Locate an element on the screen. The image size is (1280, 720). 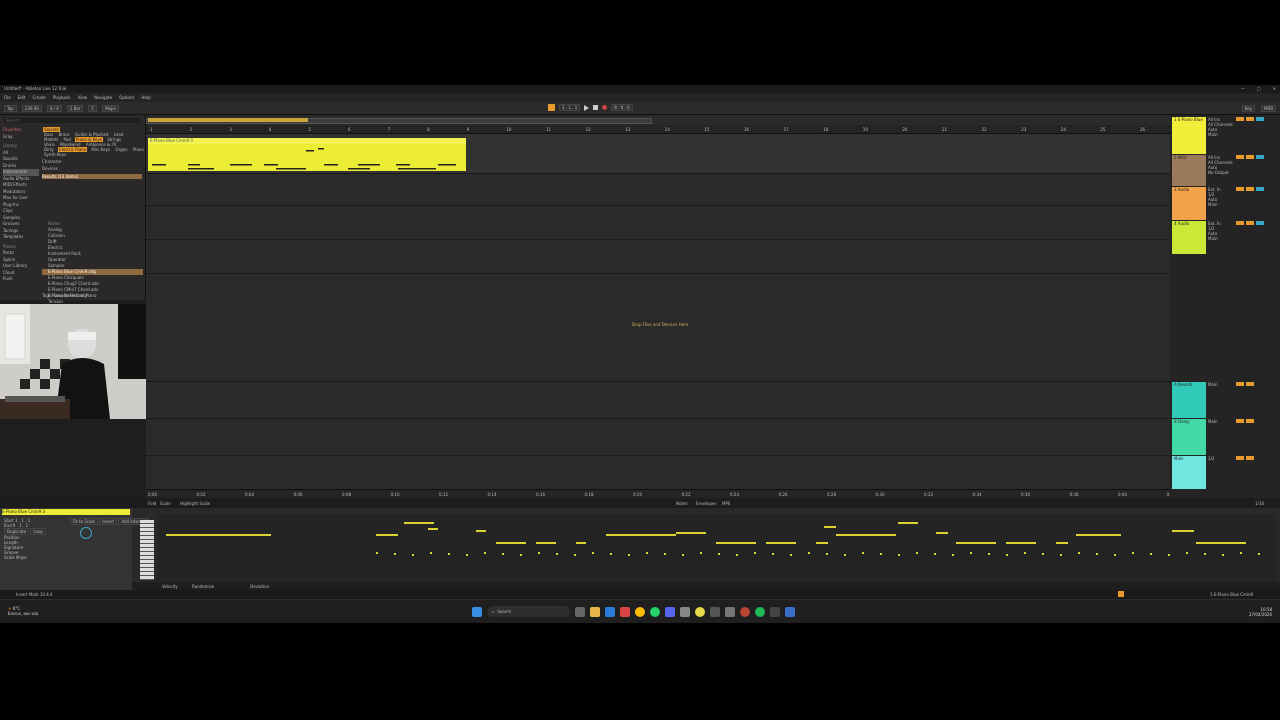
track-io-out: No Output is located at coordinates (1243, 172).